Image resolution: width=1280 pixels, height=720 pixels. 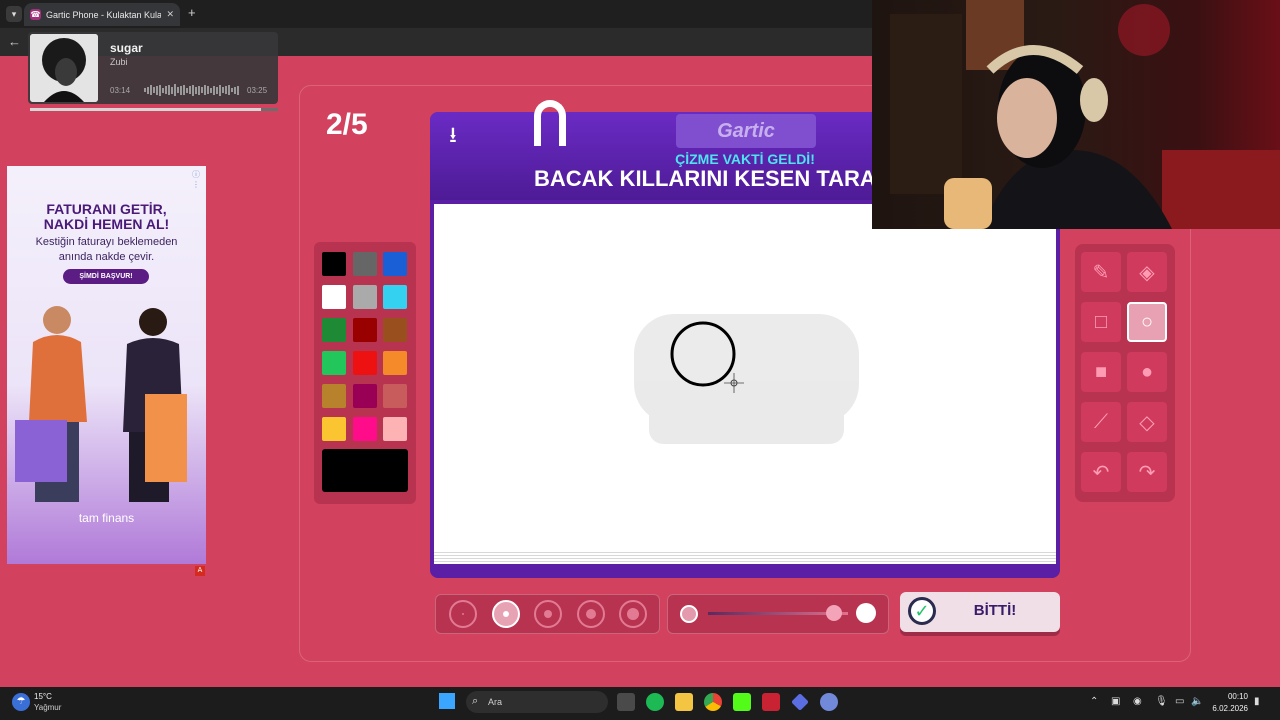 I want to click on tray-app-icon: ◉, so click(x=1137, y=701).